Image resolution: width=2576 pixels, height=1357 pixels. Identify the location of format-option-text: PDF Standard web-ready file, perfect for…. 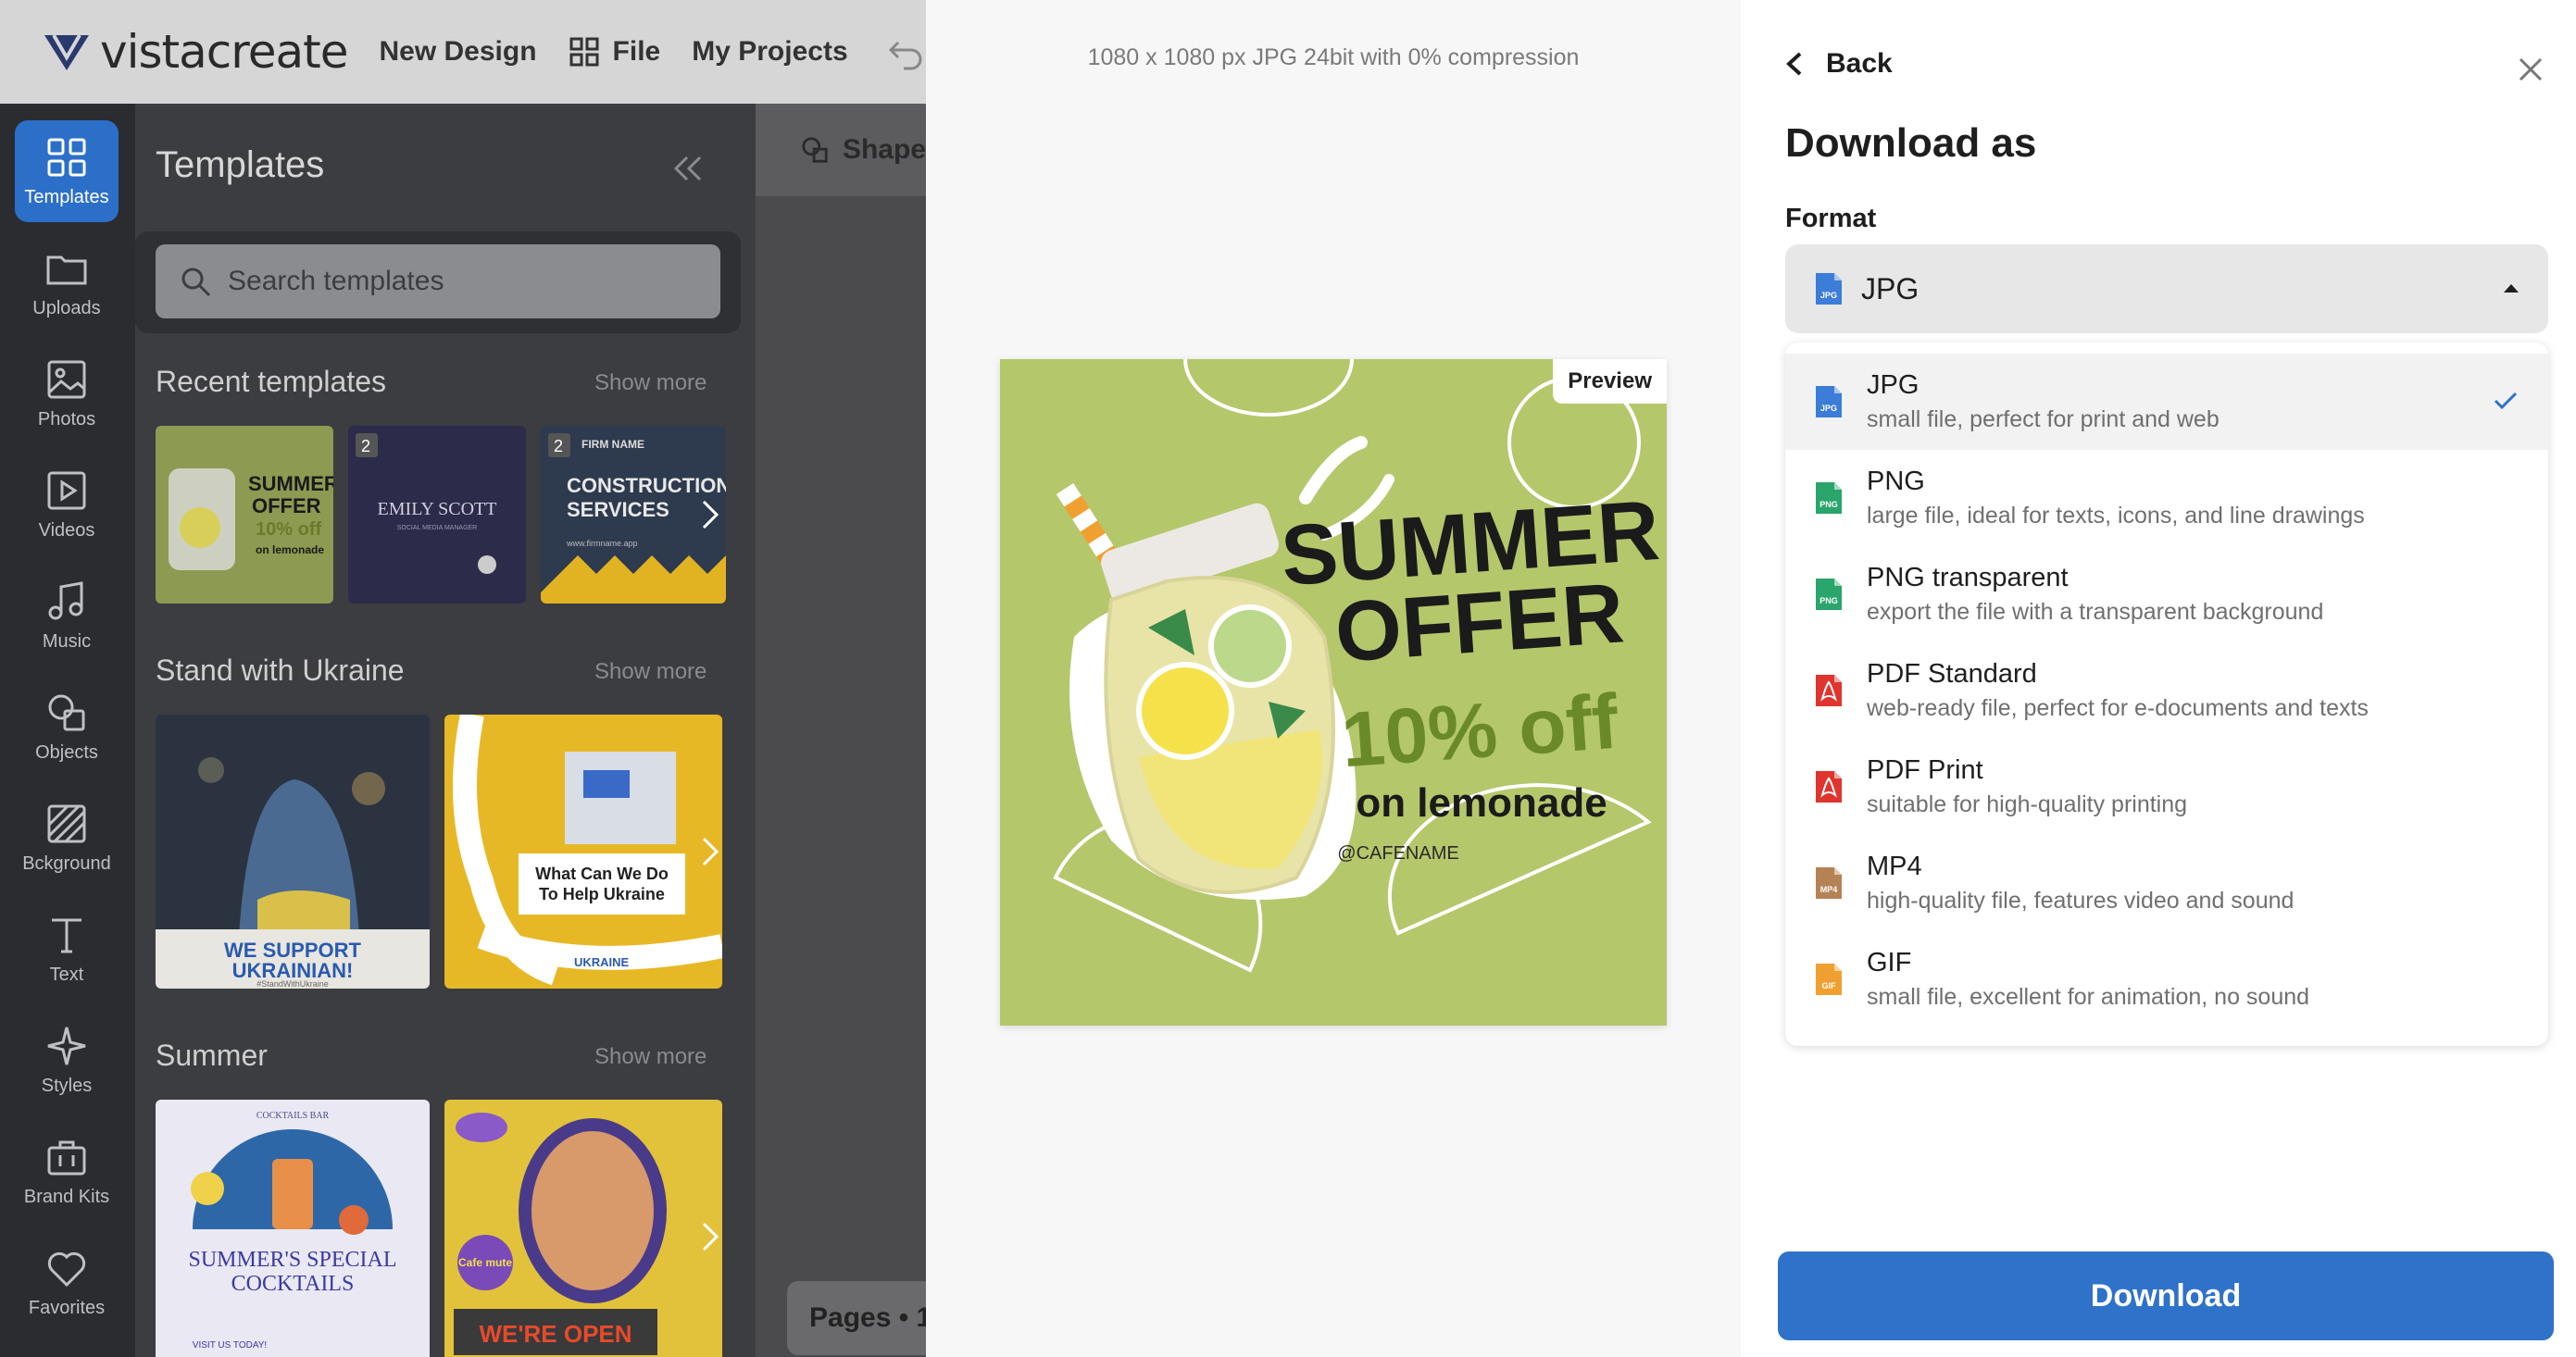
(2118, 691).